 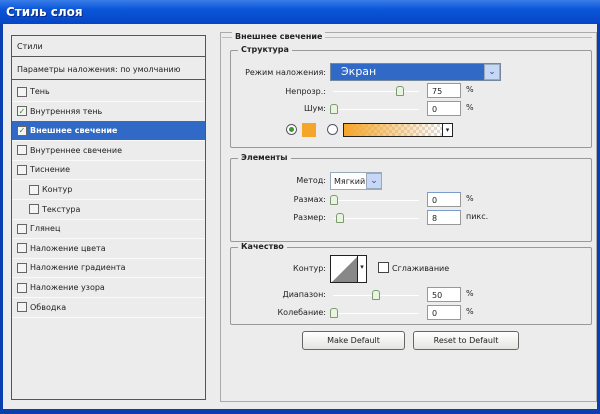 I want to click on style-item: Внутреннее свечение, so click(x=108, y=151).